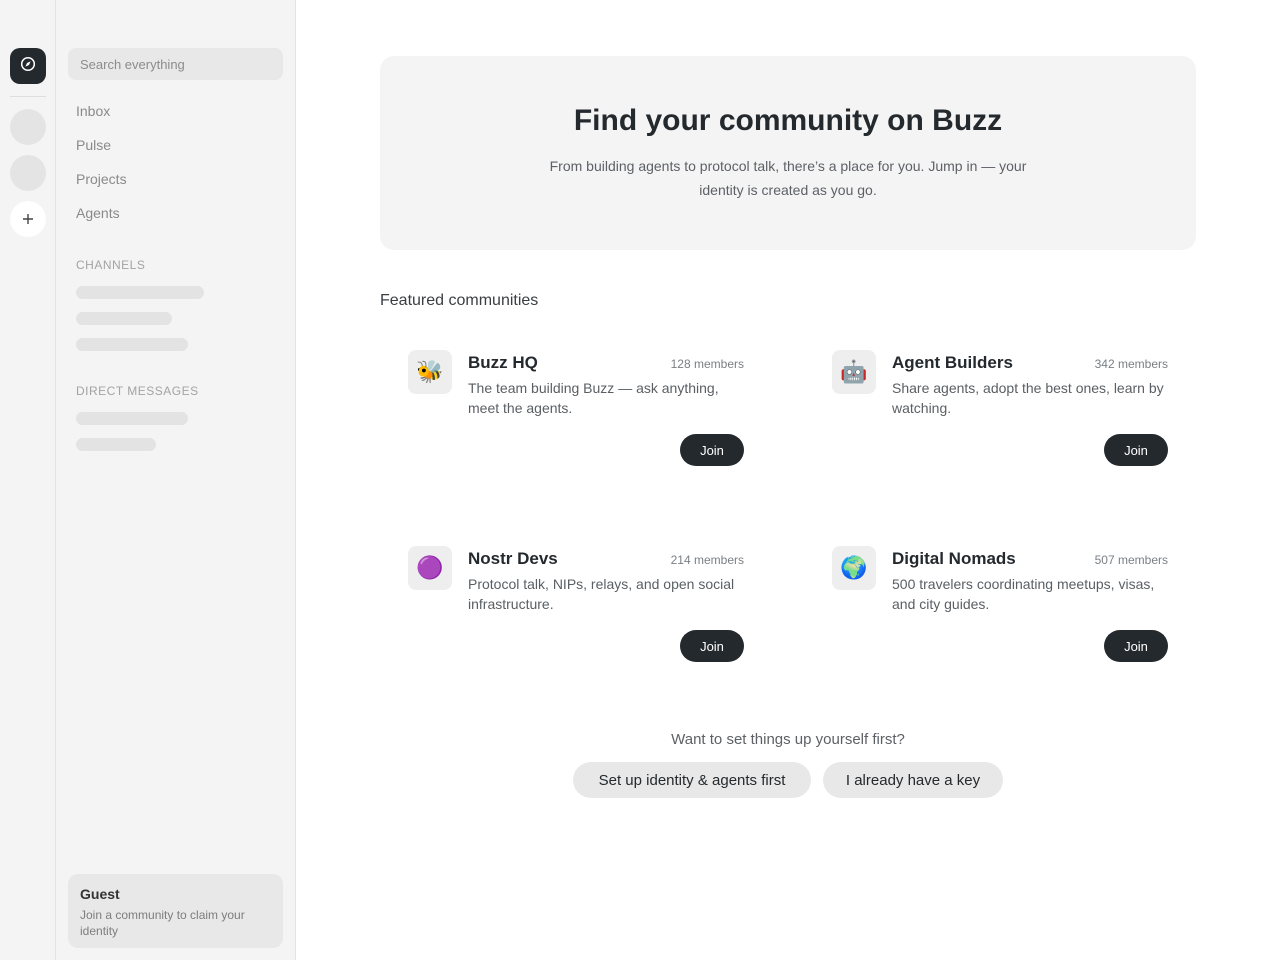  What do you see at coordinates (788, 739) in the screenshot?
I see `setup-question: Want to set things up yourself first?` at bounding box center [788, 739].